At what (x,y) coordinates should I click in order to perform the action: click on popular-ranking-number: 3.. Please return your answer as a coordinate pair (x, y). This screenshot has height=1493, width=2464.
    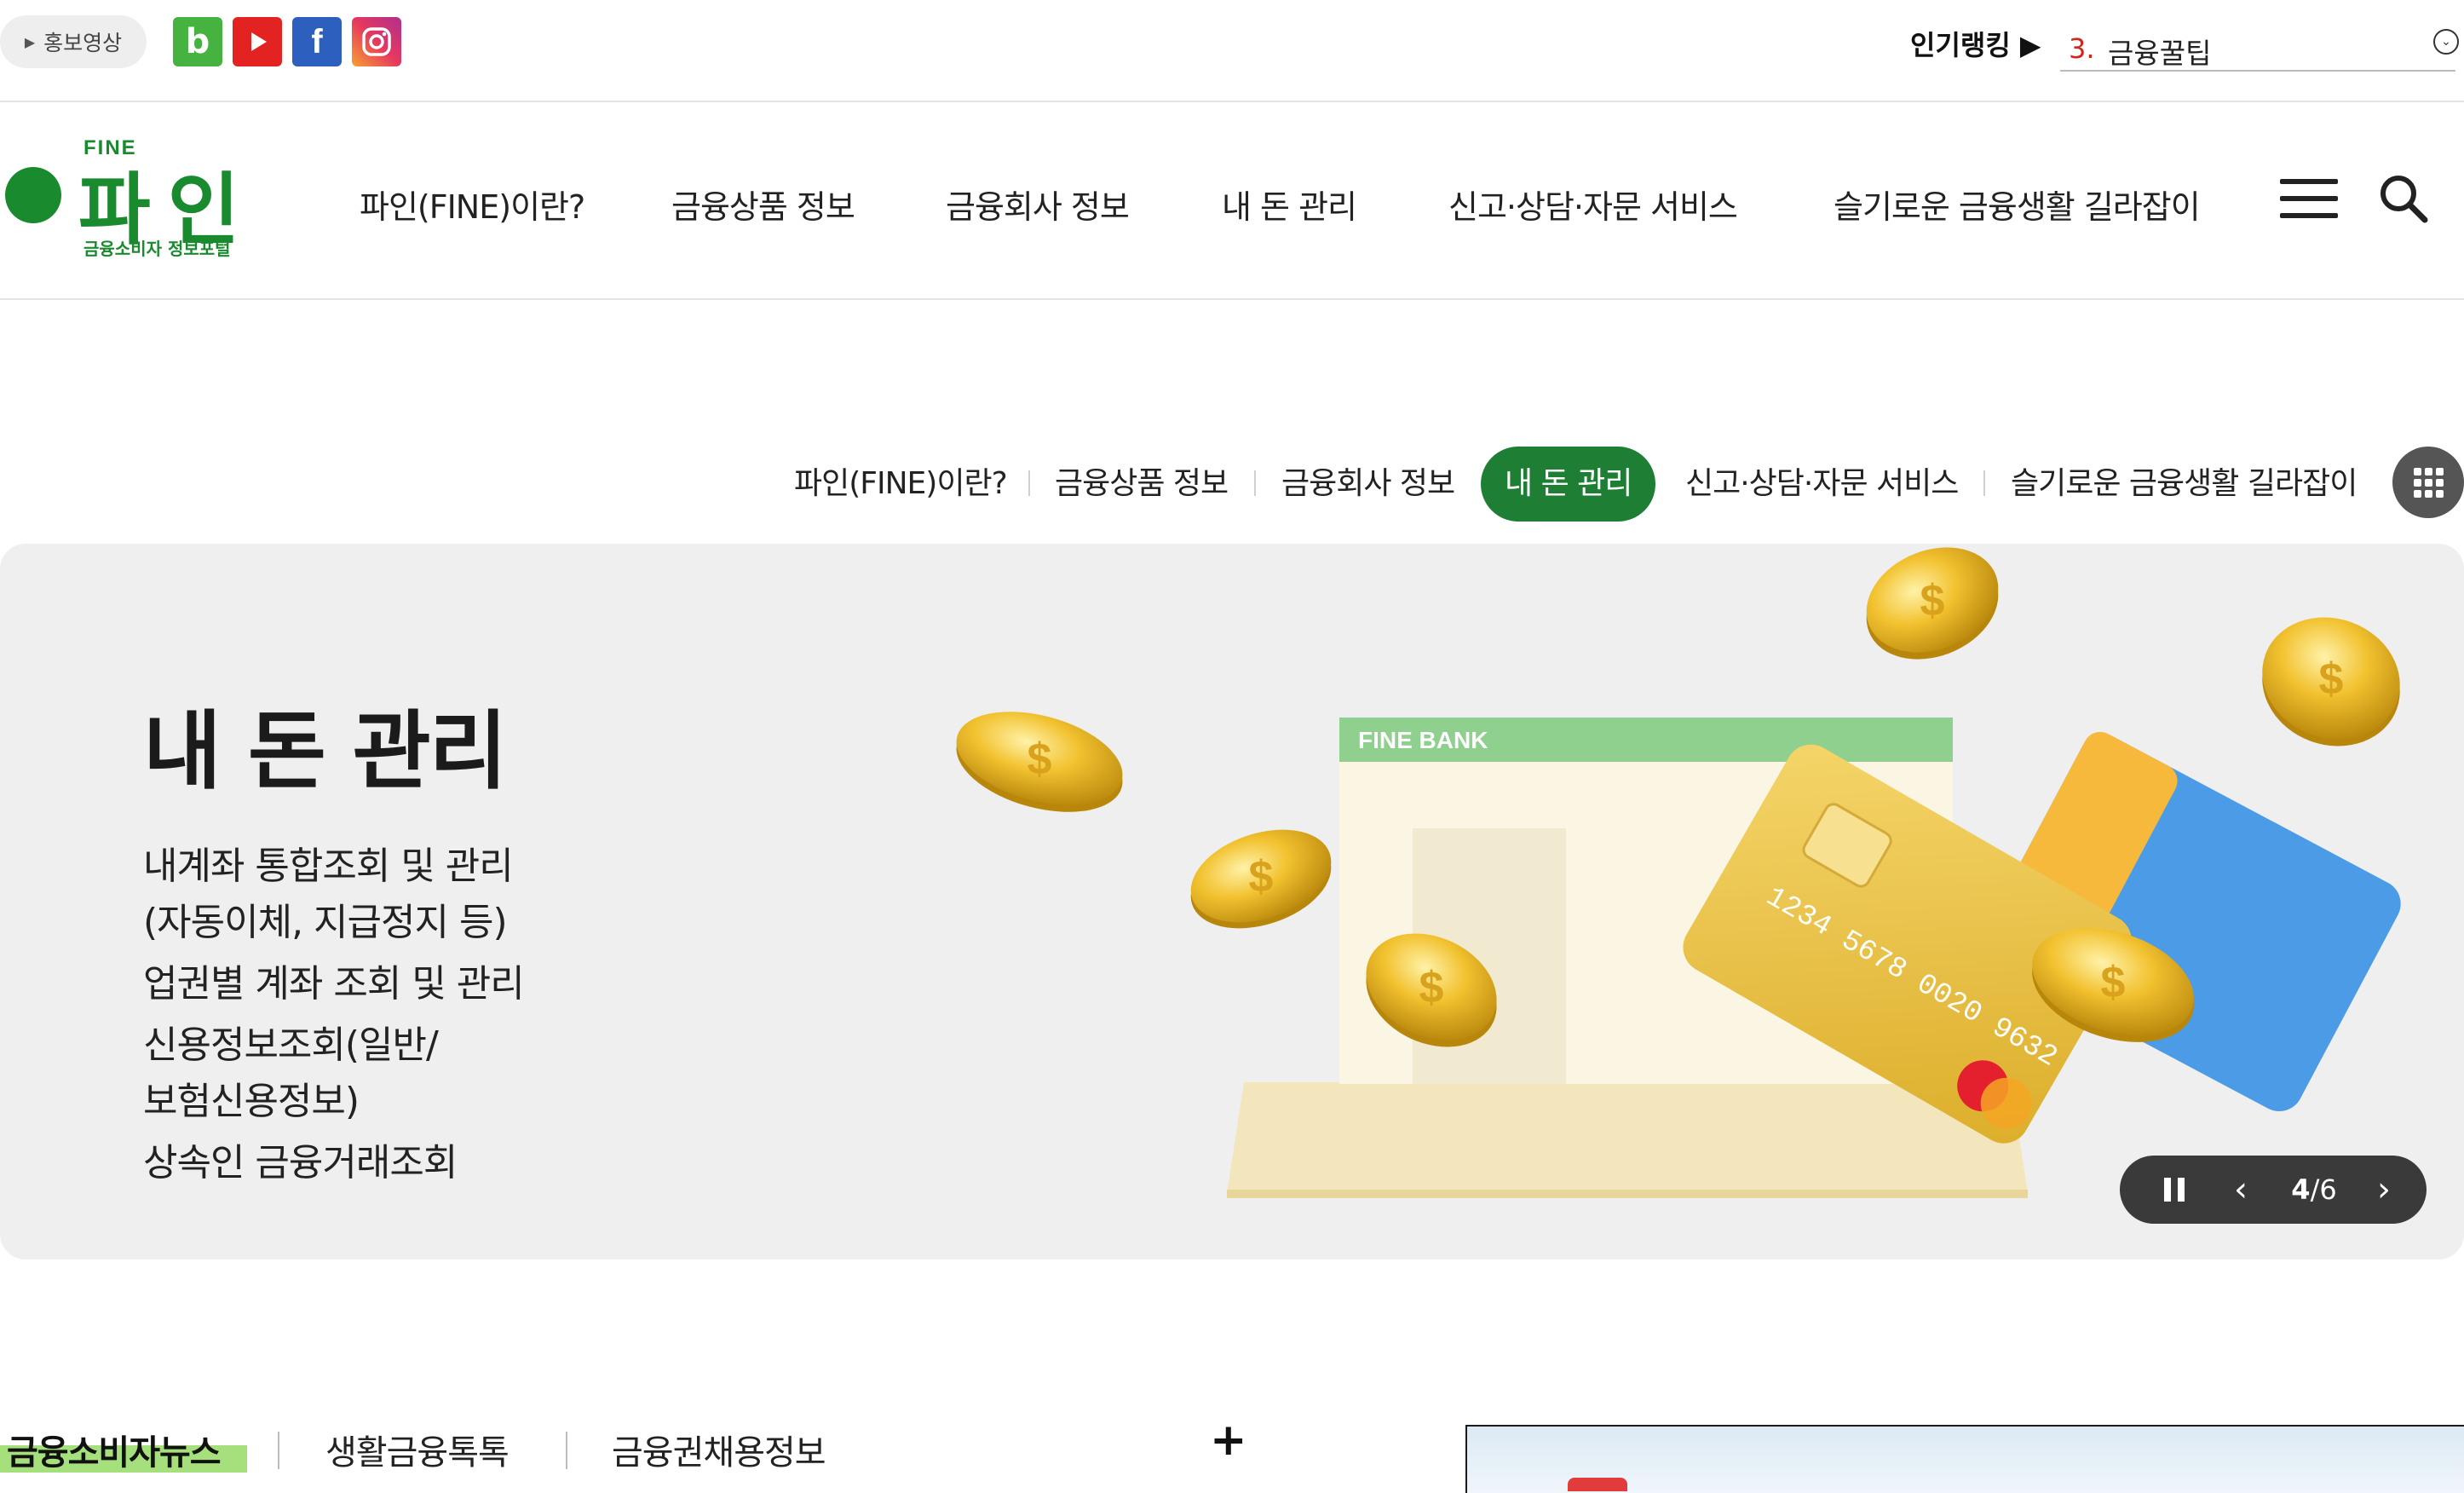
    Looking at the image, I should click on (2082, 48).